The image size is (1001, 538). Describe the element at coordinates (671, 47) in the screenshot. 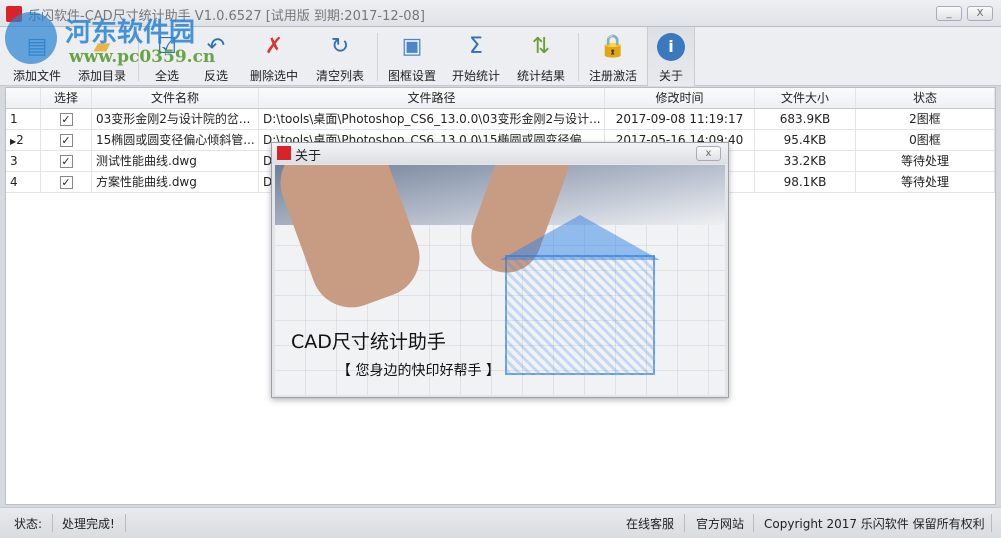

I see `info-icon: i` at that location.